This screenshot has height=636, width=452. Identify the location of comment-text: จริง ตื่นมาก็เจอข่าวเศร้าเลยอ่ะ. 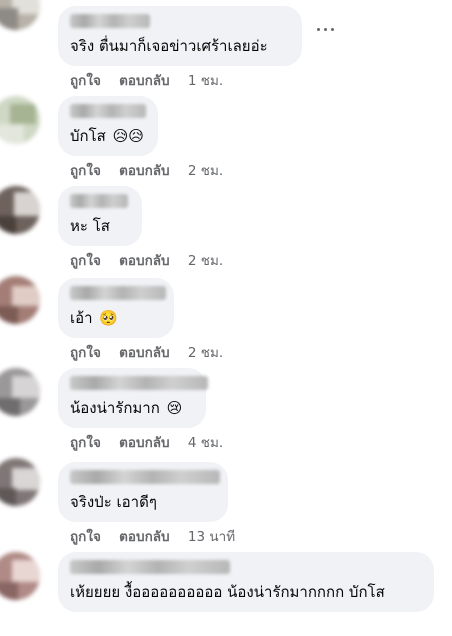
(169, 46).